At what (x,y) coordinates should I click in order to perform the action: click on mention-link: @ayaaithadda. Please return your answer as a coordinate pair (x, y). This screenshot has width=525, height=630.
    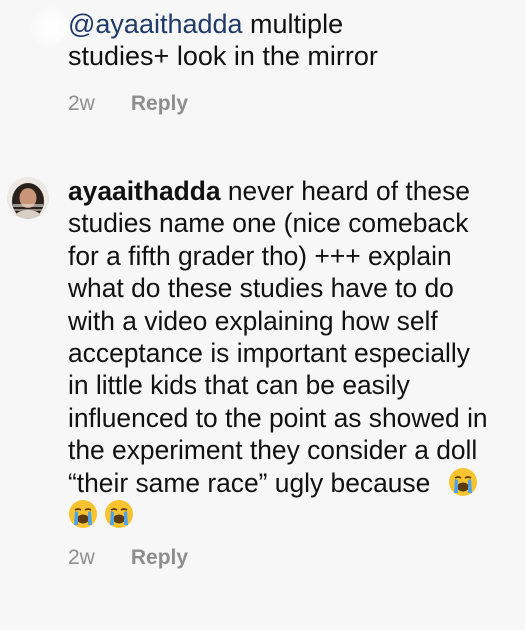
    Looking at the image, I should click on (155, 24).